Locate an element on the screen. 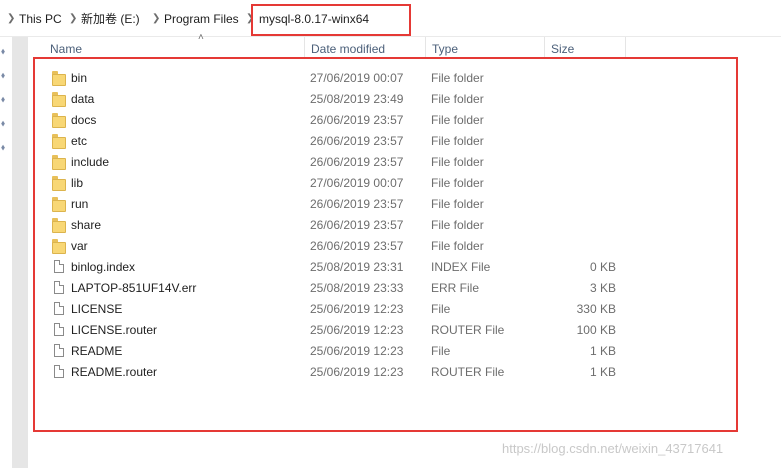 Image resolution: width=781 pixels, height=468 pixels. annotation-box-address is located at coordinates (331, 20).